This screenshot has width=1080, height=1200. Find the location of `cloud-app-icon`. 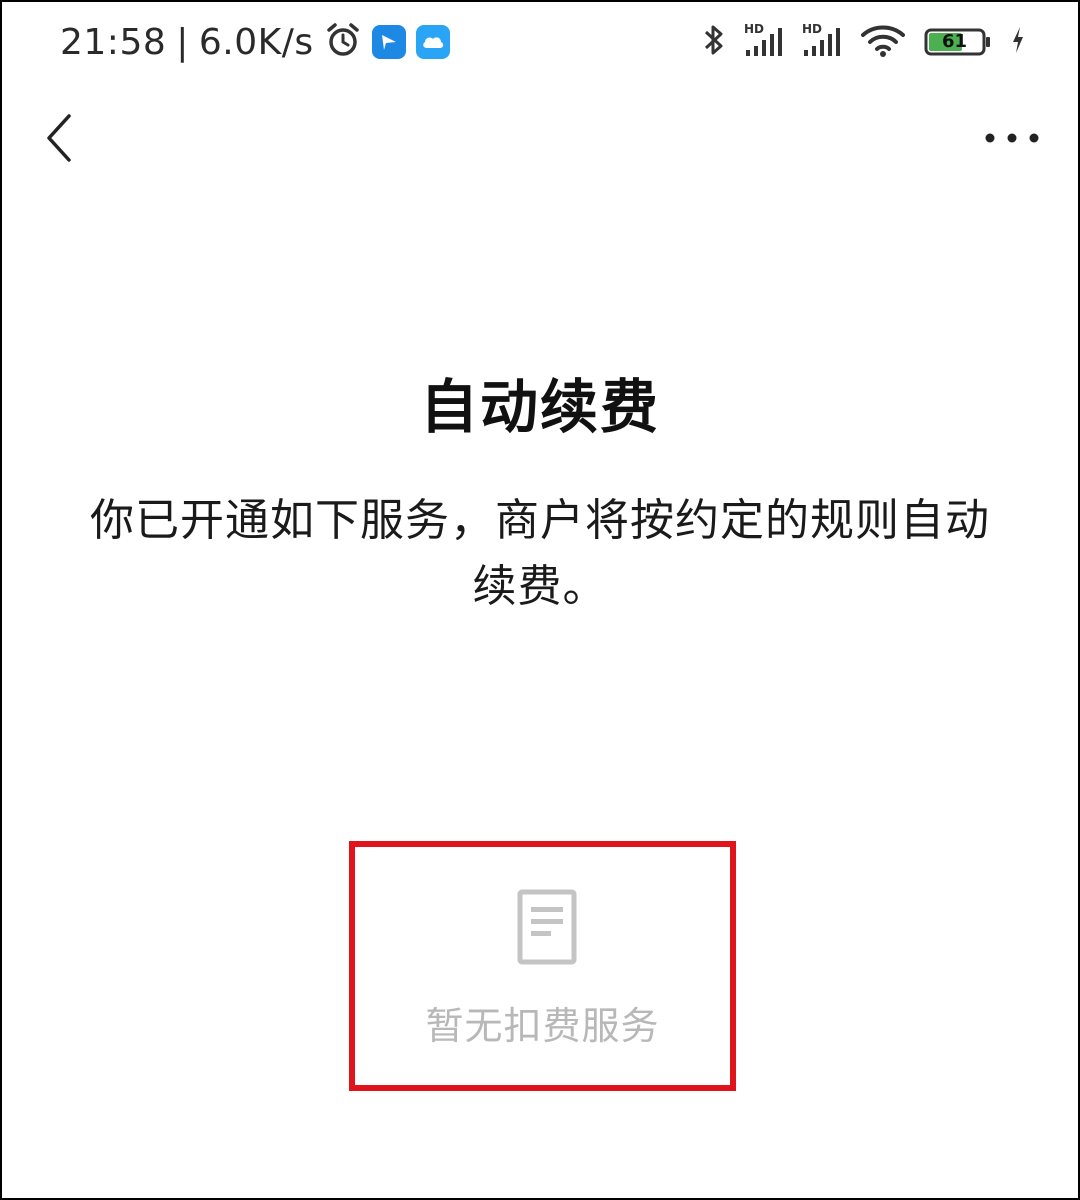

cloud-app-icon is located at coordinates (432, 42).